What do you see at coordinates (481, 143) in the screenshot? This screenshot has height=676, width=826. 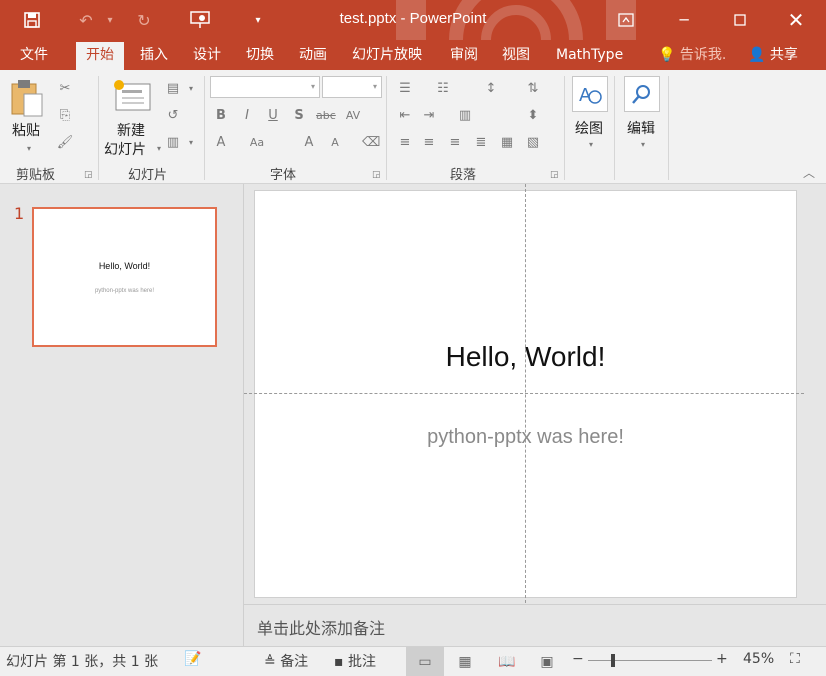 I see `justify-icon: ≣` at bounding box center [481, 143].